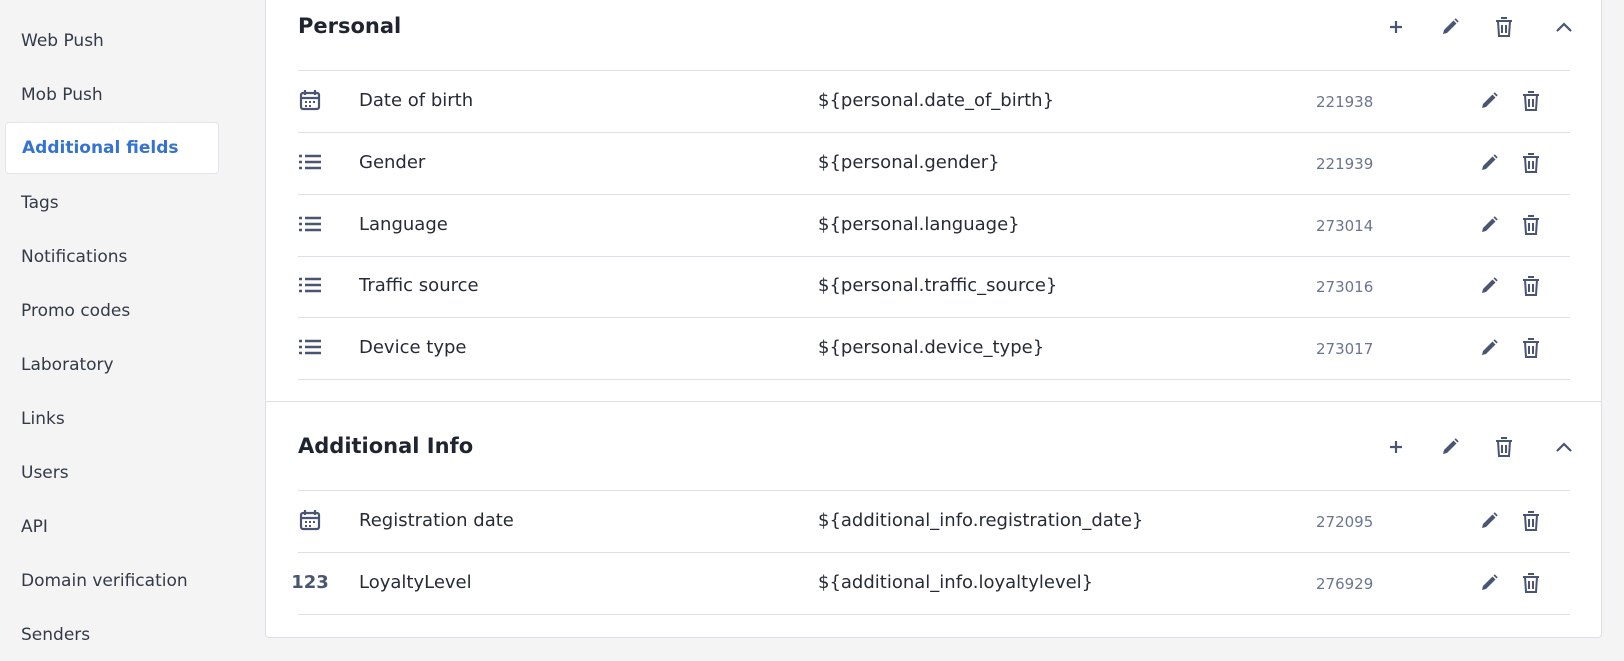 The width and height of the screenshot is (1624, 661). Describe the element at coordinates (310, 582) in the screenshot. I see `number-icon: 123` at that location.